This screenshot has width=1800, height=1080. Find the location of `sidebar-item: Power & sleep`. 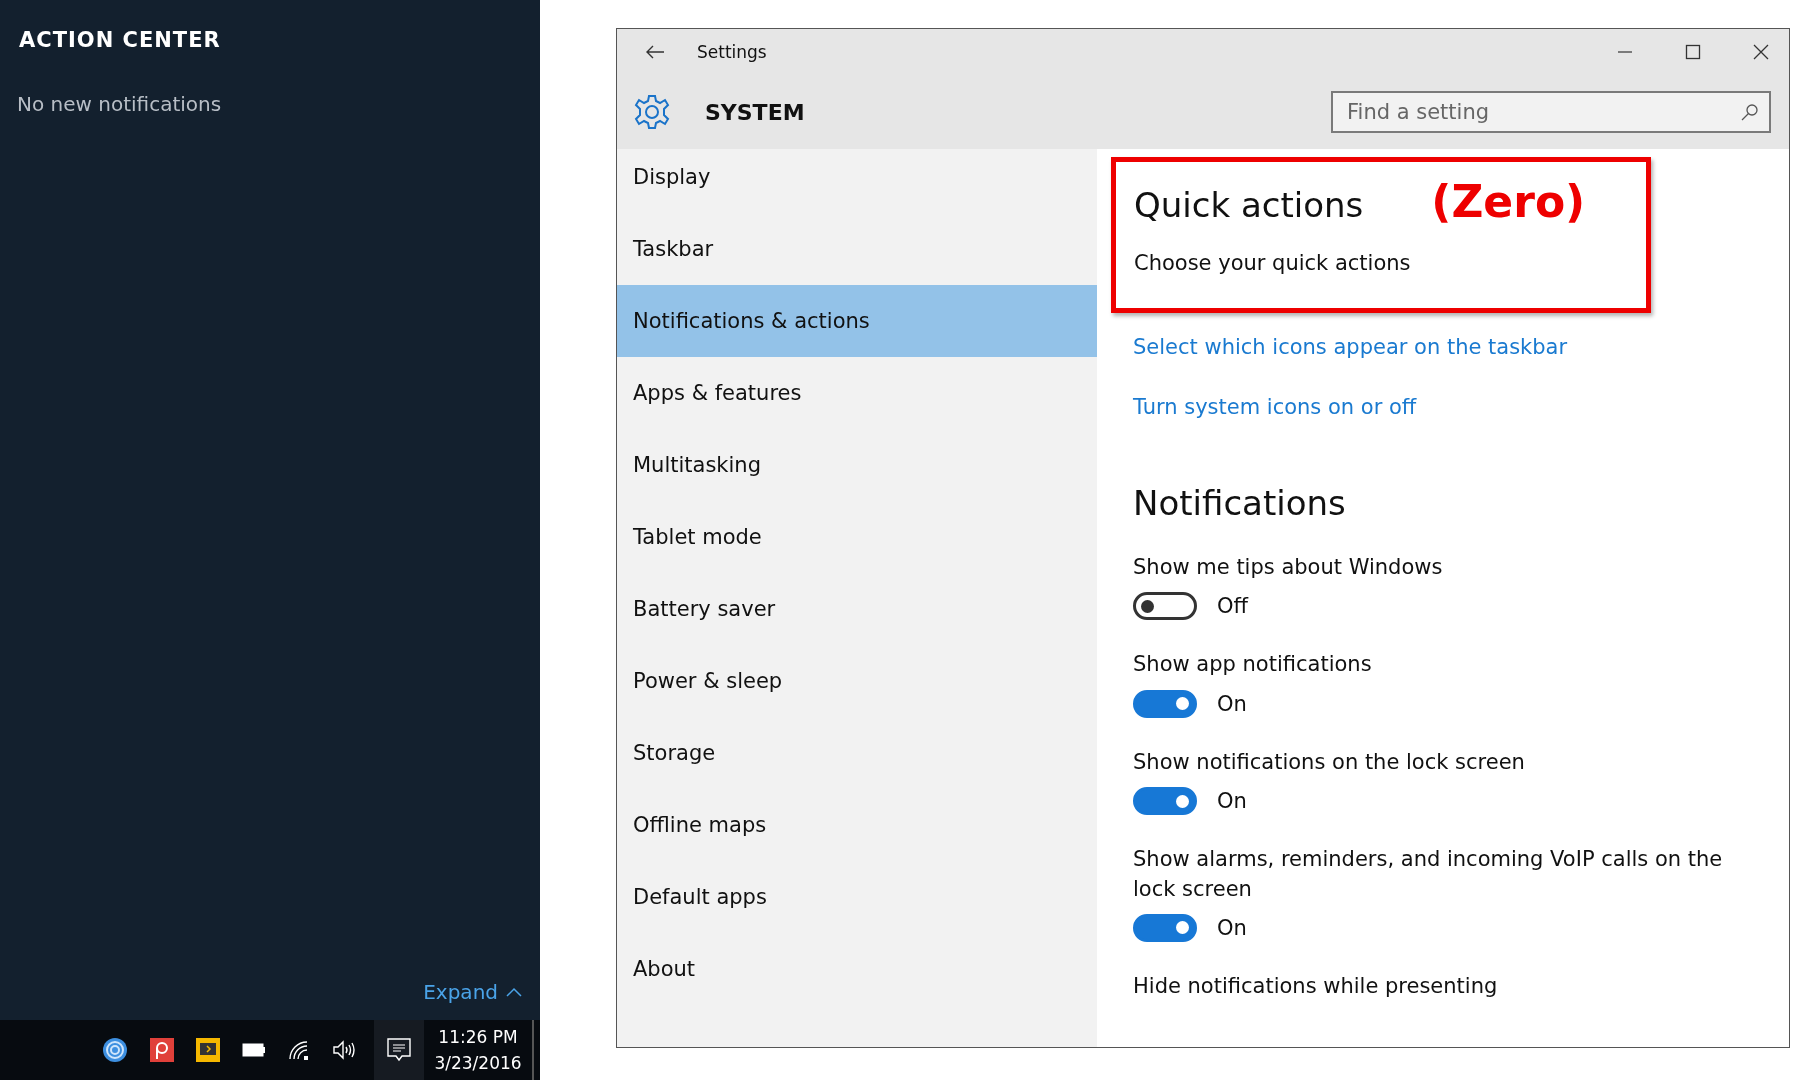

sidebar-item: Power & sleep is located at coordinates (857, 681).